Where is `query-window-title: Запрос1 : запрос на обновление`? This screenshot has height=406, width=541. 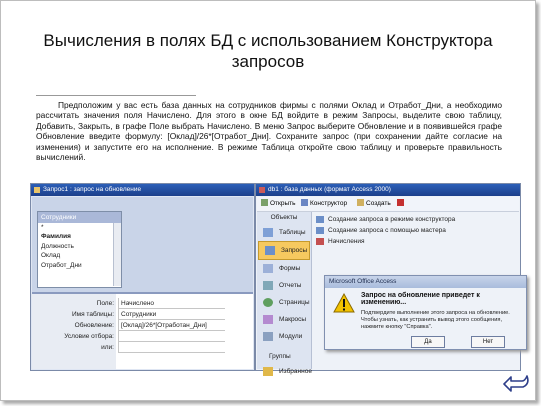
query-window-title: Запрос1 : запрос на обновление is located at coordinates (92, 189).